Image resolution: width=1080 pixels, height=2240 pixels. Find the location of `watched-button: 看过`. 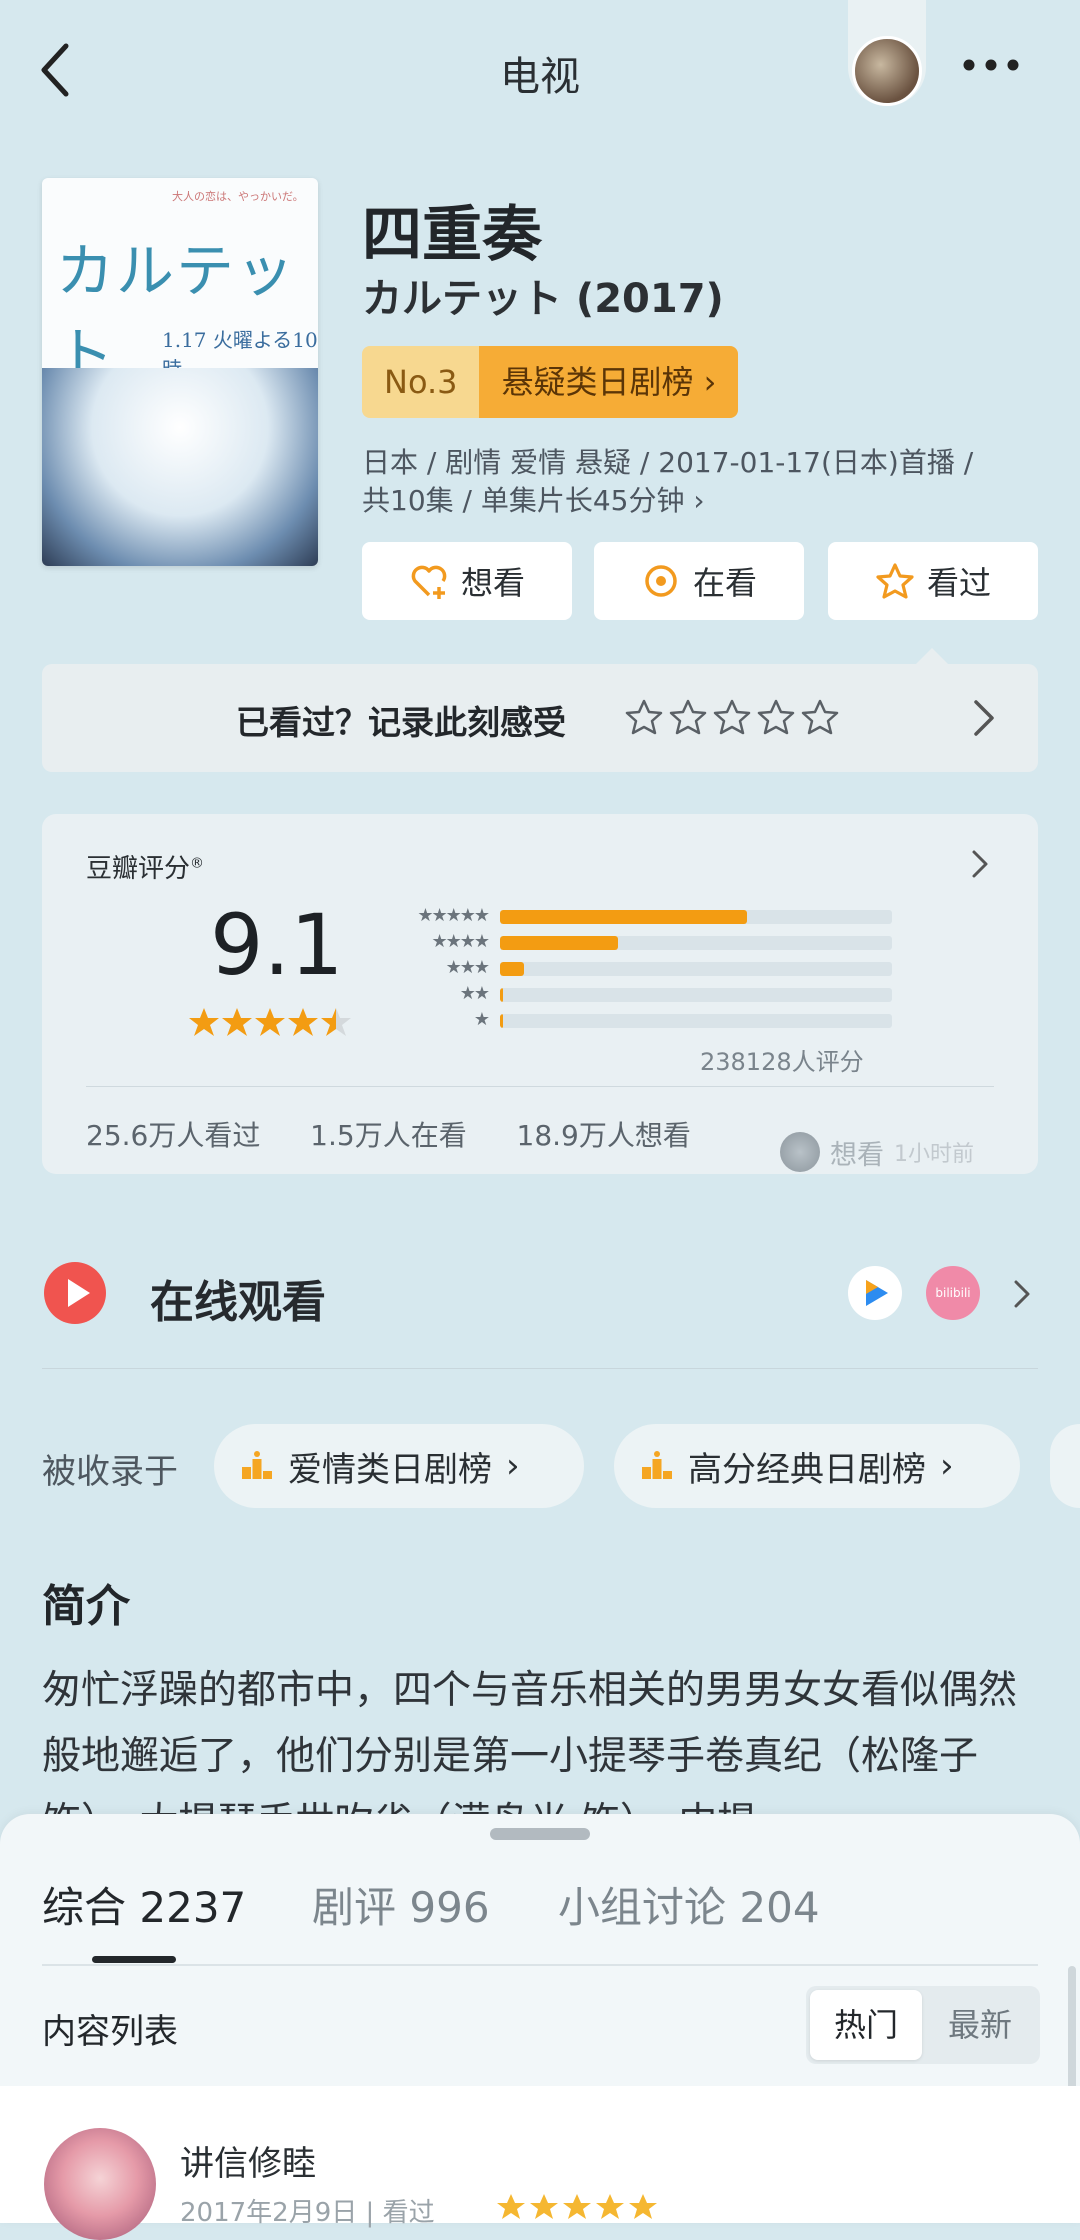

watched-button: 看过 is located at coordinates (933, 581).